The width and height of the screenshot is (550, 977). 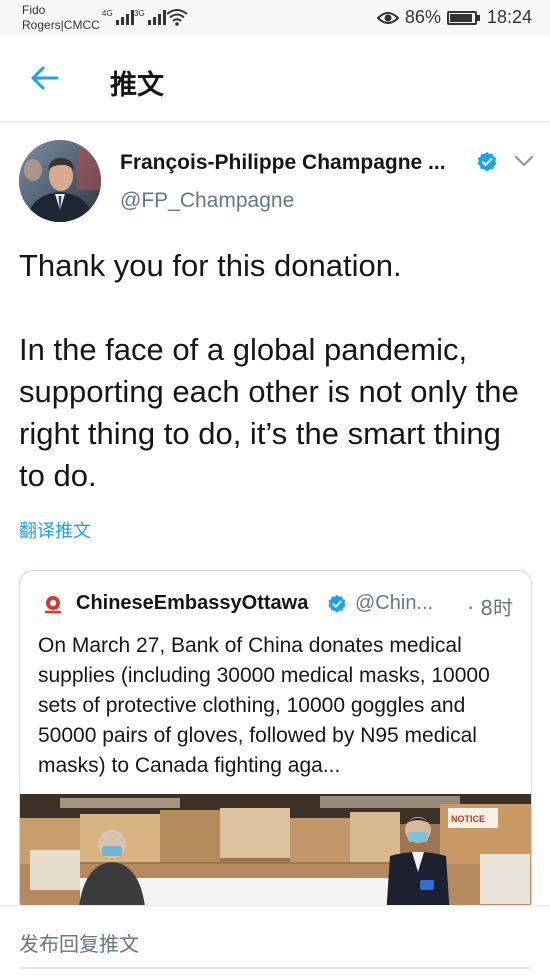 What do you see at coordinates (151, 17) in the screenshot?
I see `signal-icon: 3G` at bounding box center [151, 17].